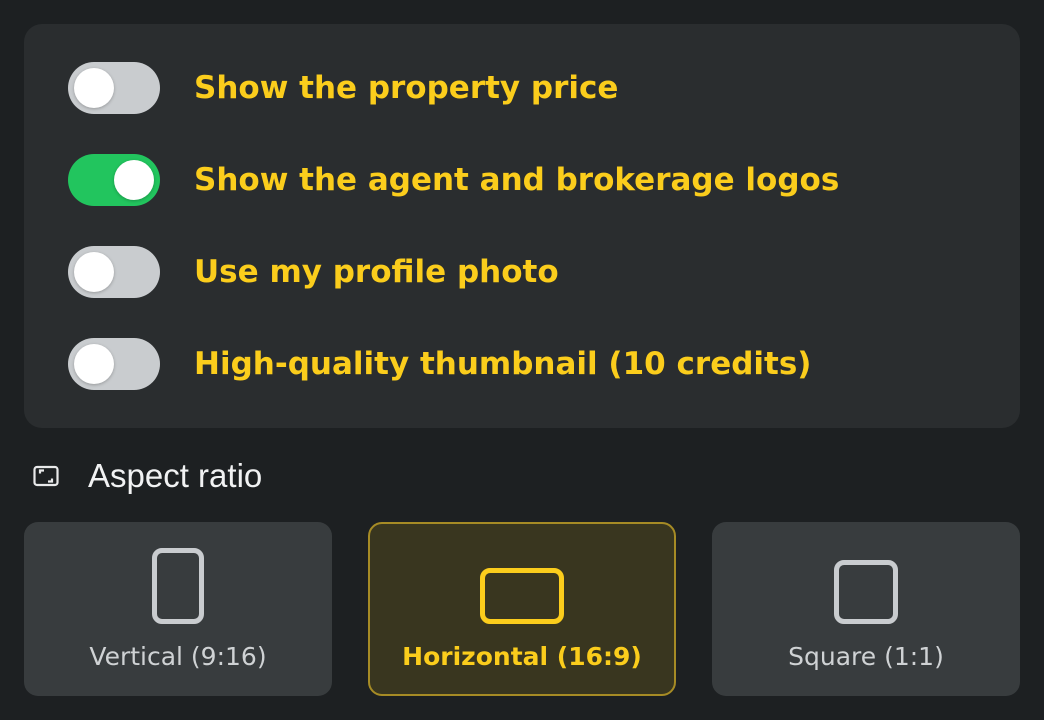 The height and width of the screenshot is (720, 1044). What do you see at coordinates (866, 592) in the screenshot?
I see `square-icon` at bounding box center [866, 592].